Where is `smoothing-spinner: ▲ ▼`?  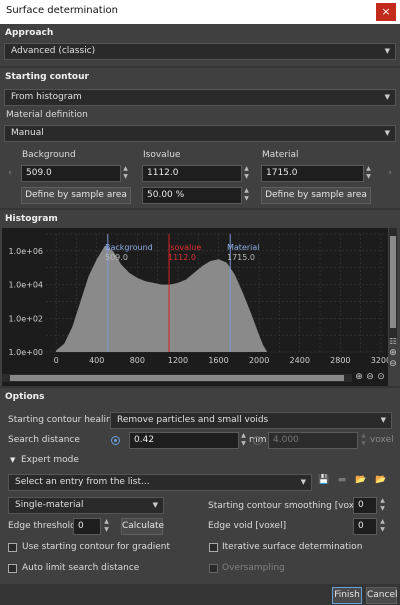 smoothing-spinner: ▲ ▼ is located at coordinates (382, 505).